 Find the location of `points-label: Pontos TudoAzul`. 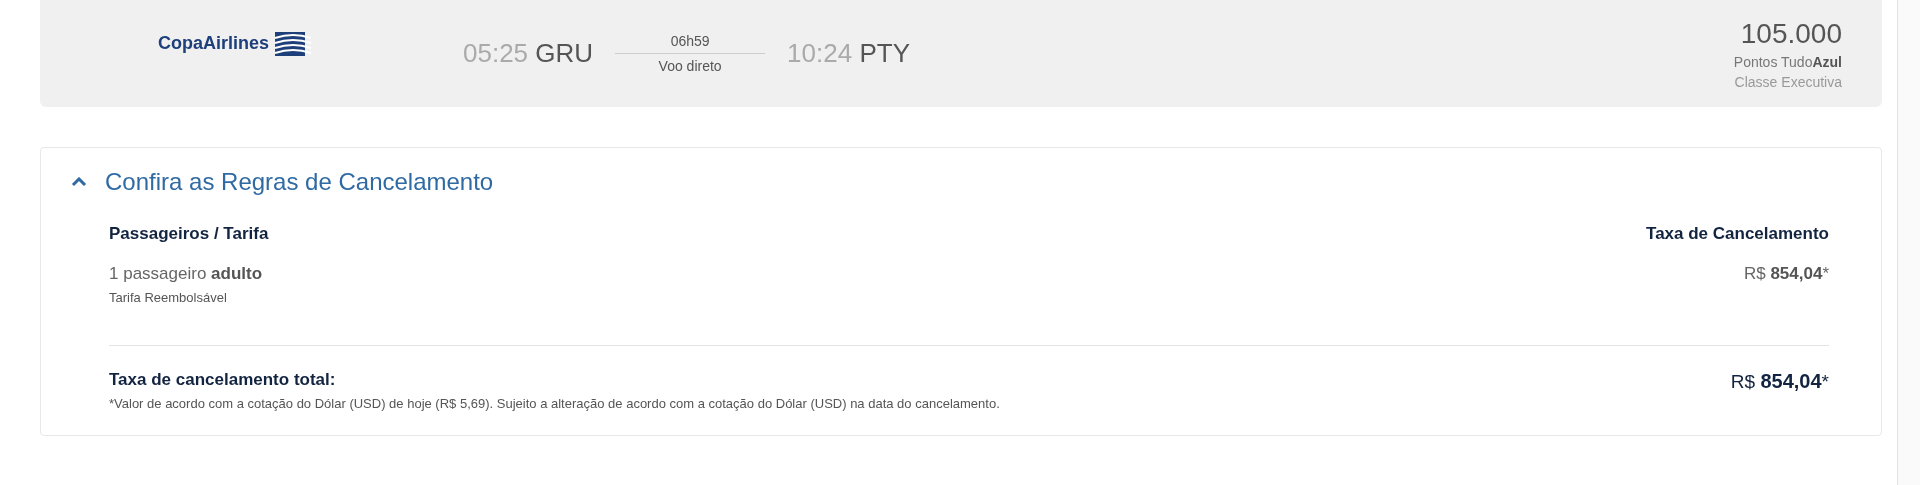

points-label: Pontos TudoAzul is located at coordinates (1787, 61).